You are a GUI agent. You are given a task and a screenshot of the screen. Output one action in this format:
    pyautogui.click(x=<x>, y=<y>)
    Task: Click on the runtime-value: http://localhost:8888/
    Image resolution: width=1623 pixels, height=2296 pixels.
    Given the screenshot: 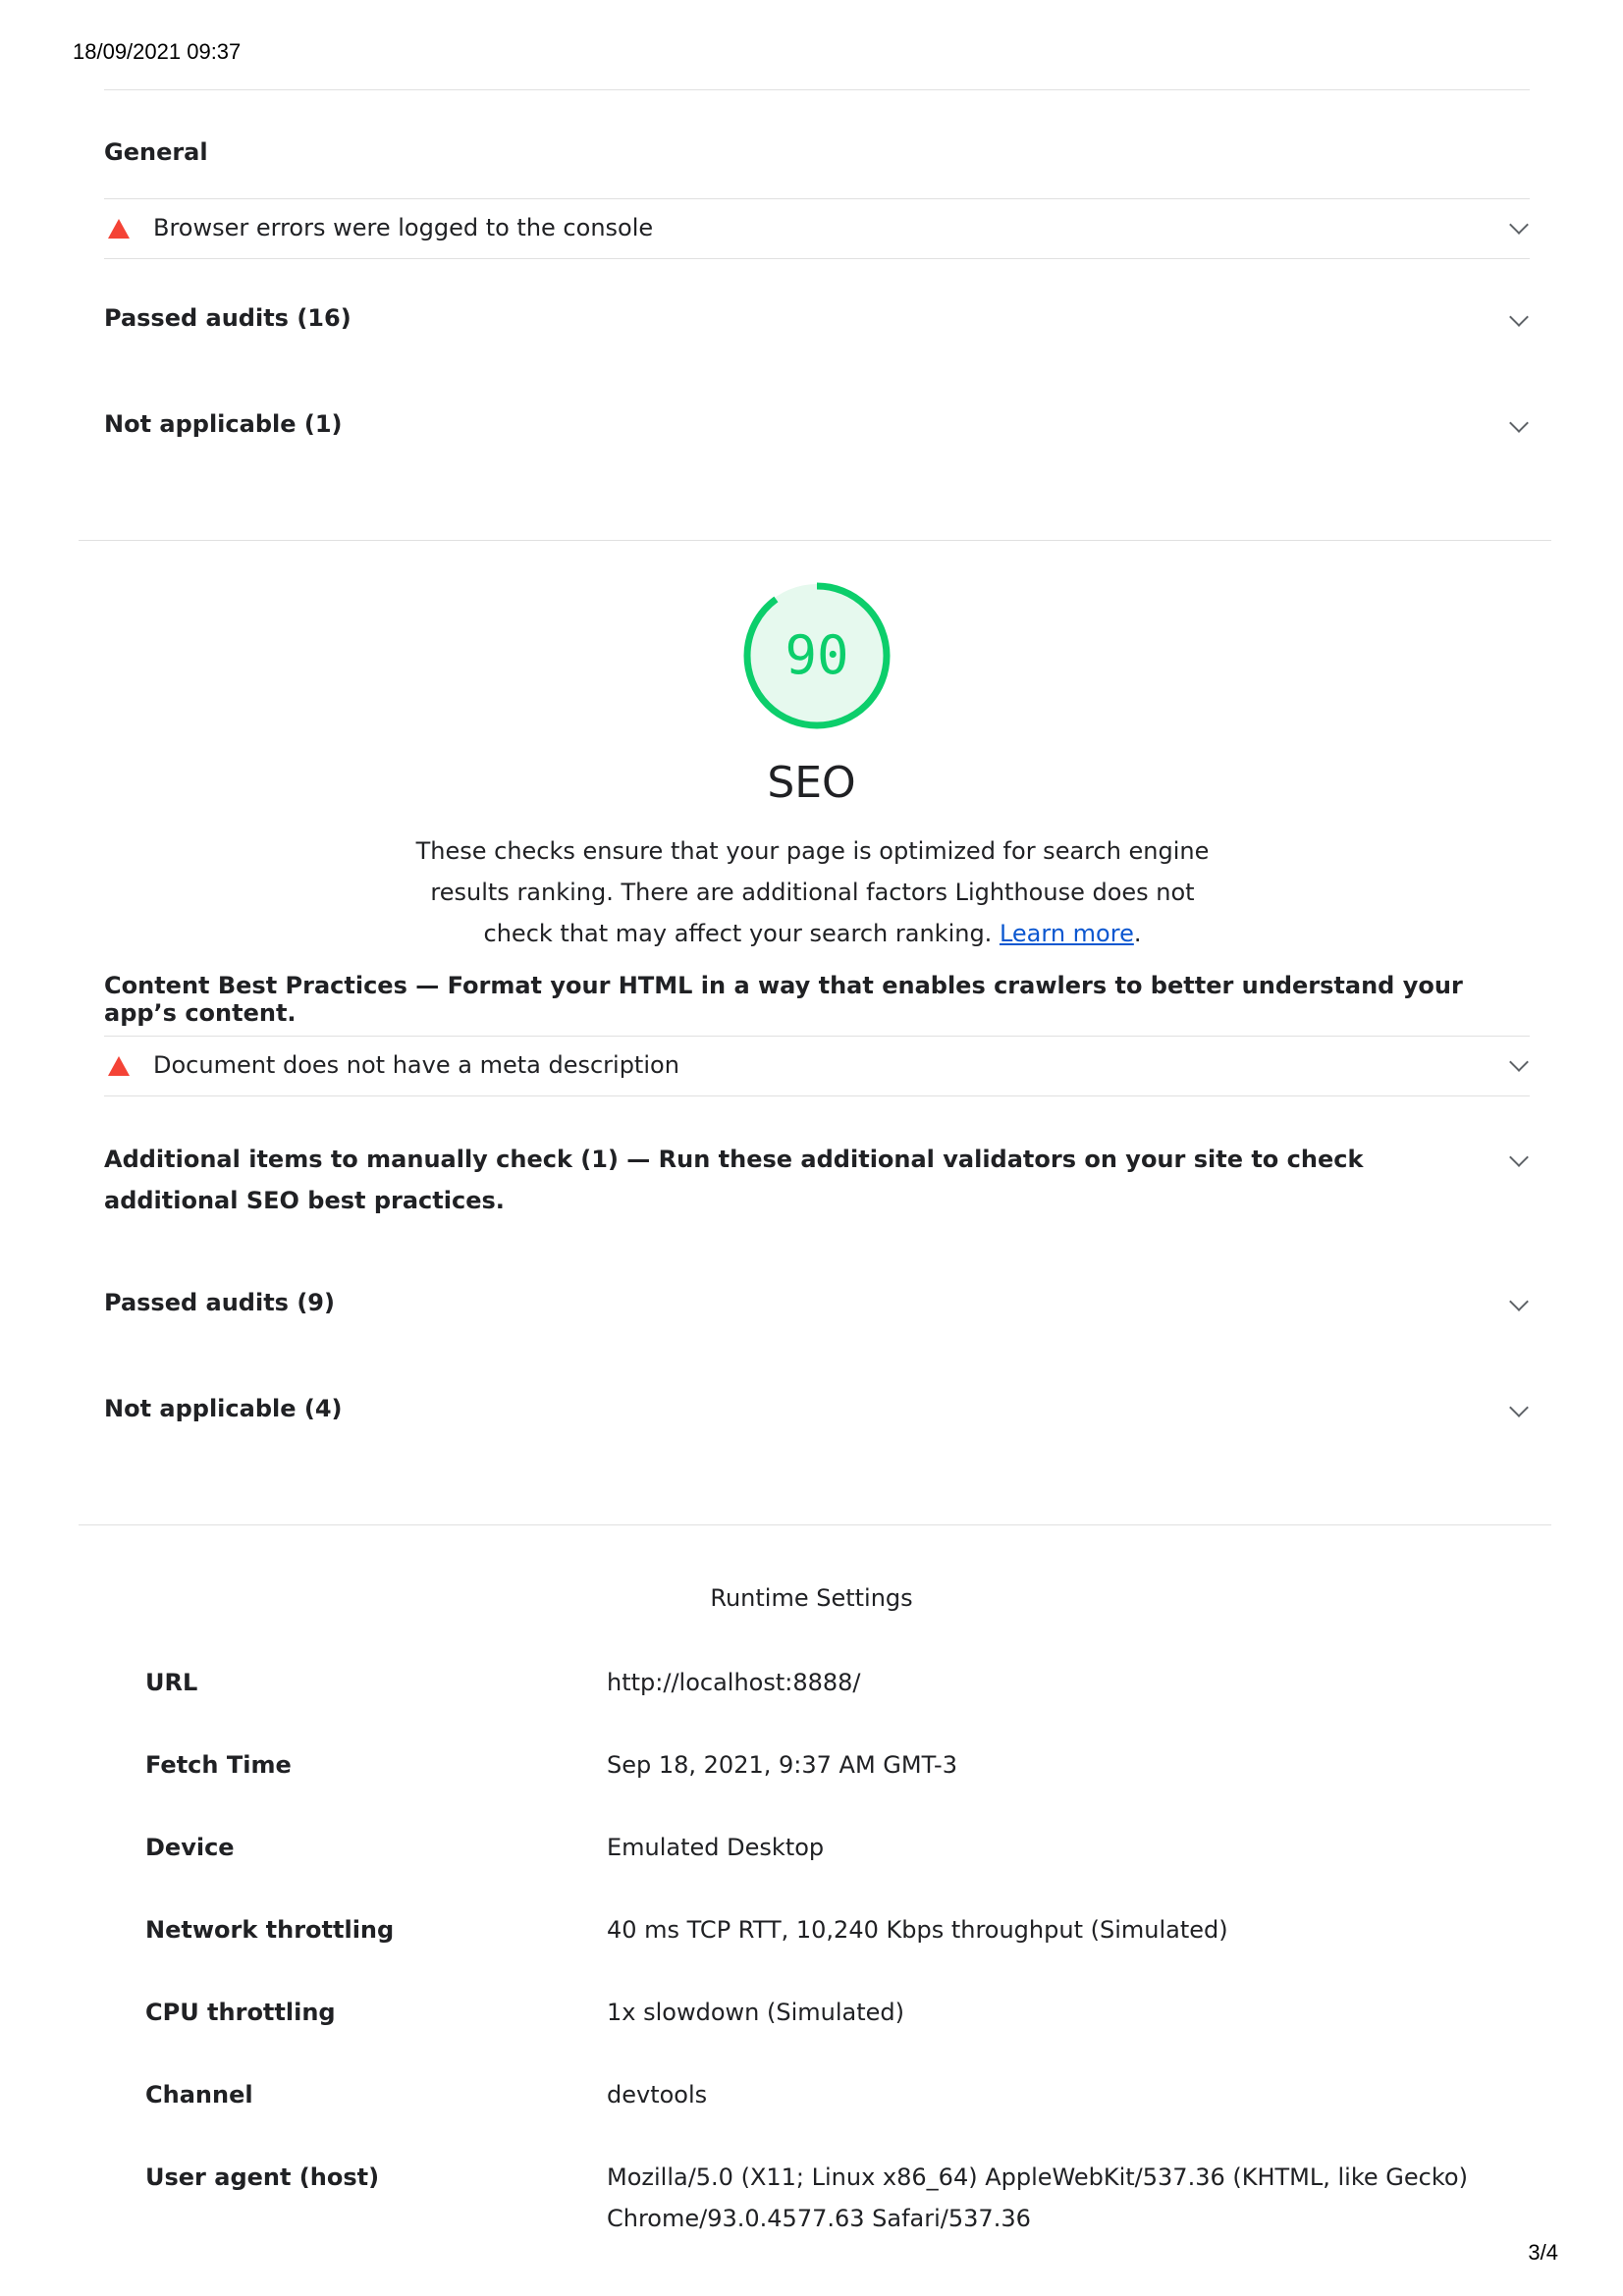 What is the action you would take?
    pyautogui.click(x=734, y=1682)
    